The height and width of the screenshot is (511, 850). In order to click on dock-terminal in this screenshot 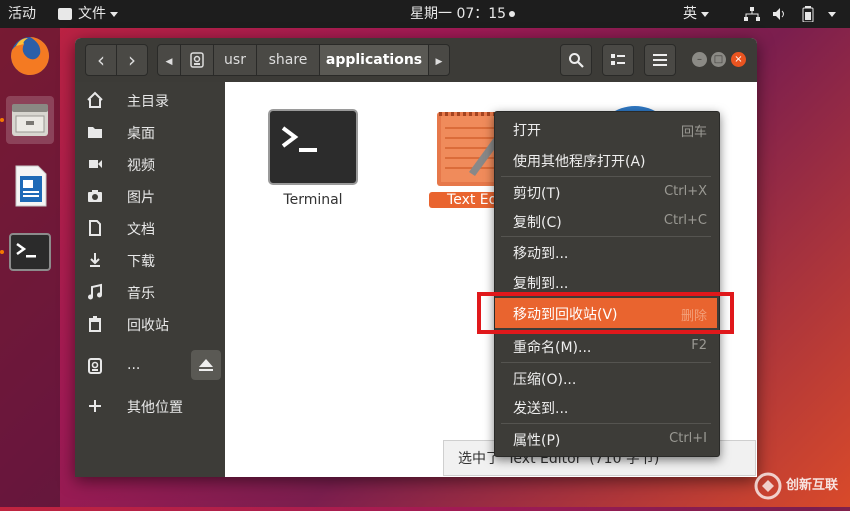, I will do `click(30, 252)`.